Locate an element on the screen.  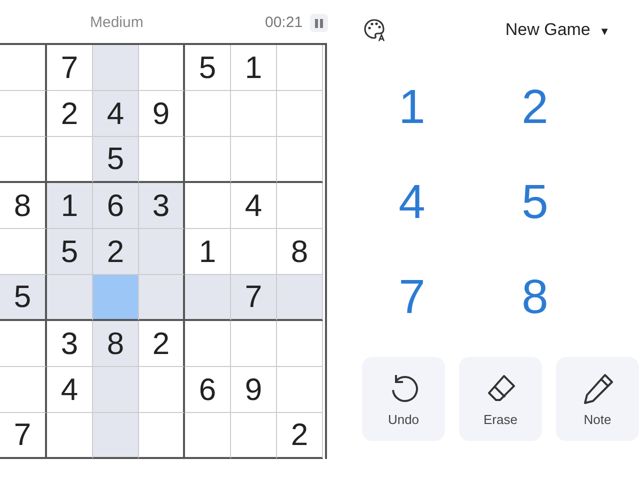
pause-icon is located at coordinates (319, 23).